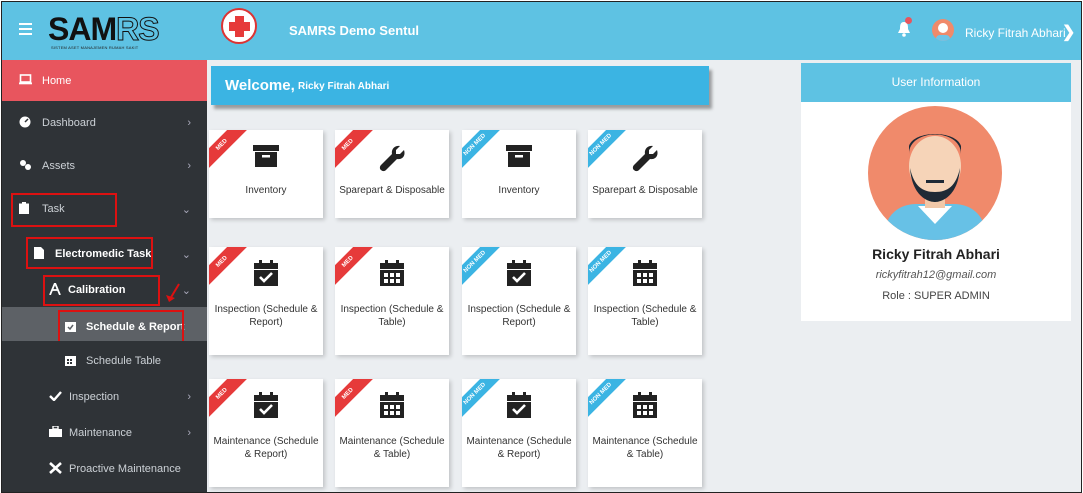 Image resolution: width=1083 pixels, height=493 pixels. Describe the element at coordinates (904, 29) in the screenshot. I see `bell-icon` at that location.